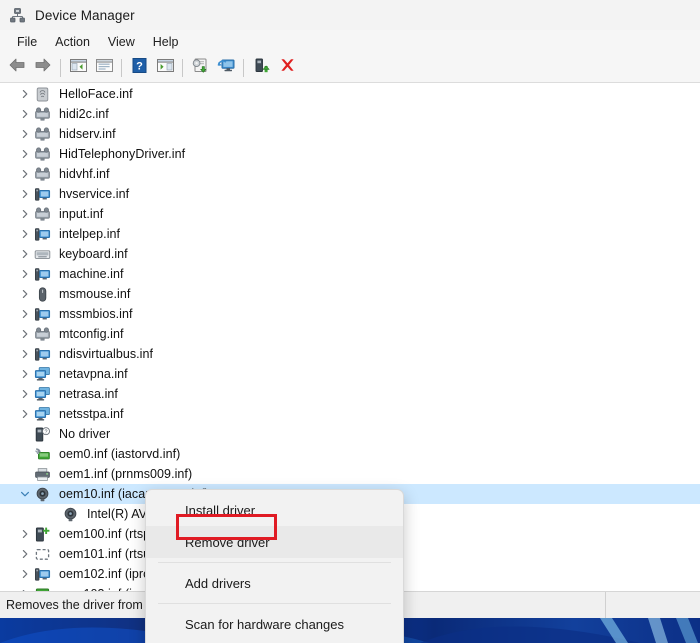 The image size is (700, 643). I want to click on tree-row-label: intelpep.inf, so click(90, 234).